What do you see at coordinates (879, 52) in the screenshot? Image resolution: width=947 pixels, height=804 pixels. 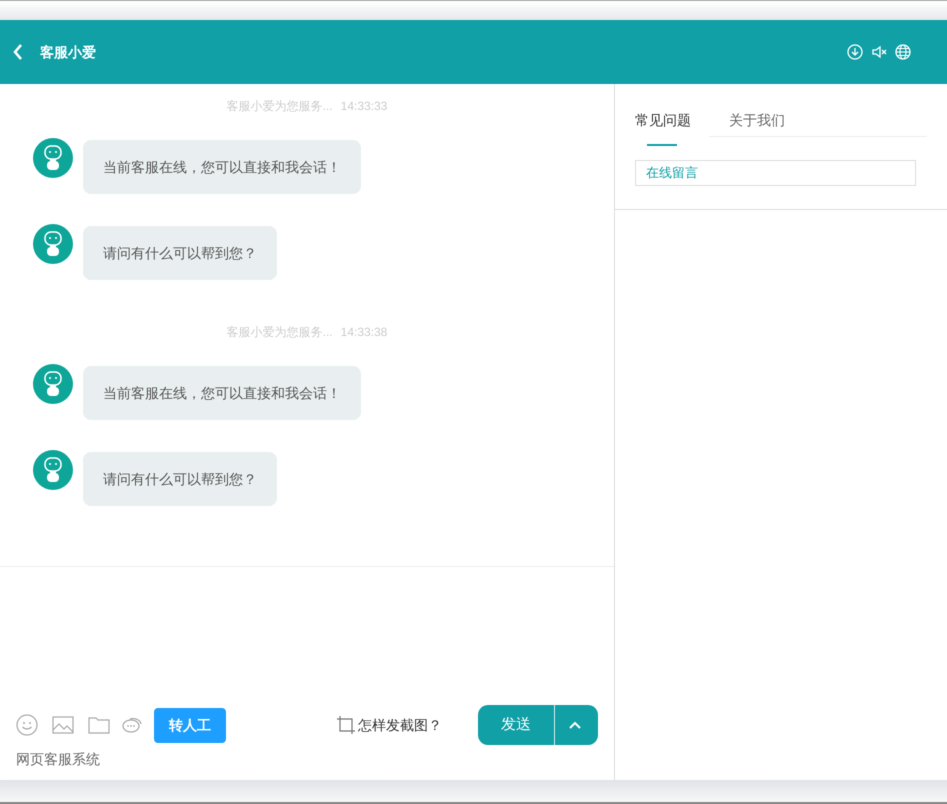 I see `mute-icon` at bounding box center [879, 52].